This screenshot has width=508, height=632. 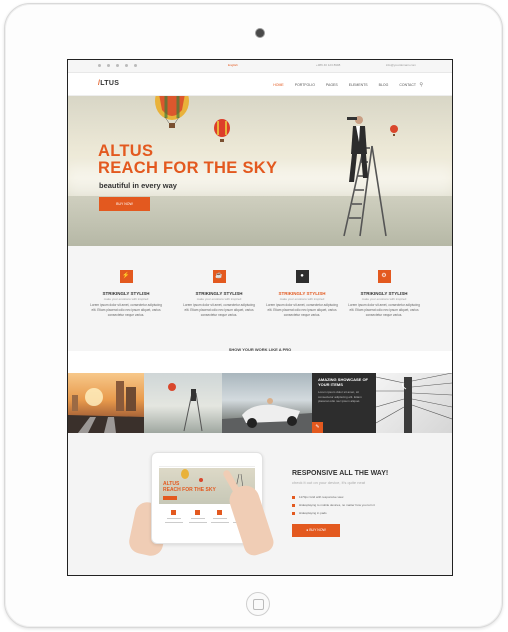 What do you see at coordinates (340, 473) in the screenshot?
I see `responsive-title: RESPONSIVE ALL THE WAY!` at bounding box center [340, 473].